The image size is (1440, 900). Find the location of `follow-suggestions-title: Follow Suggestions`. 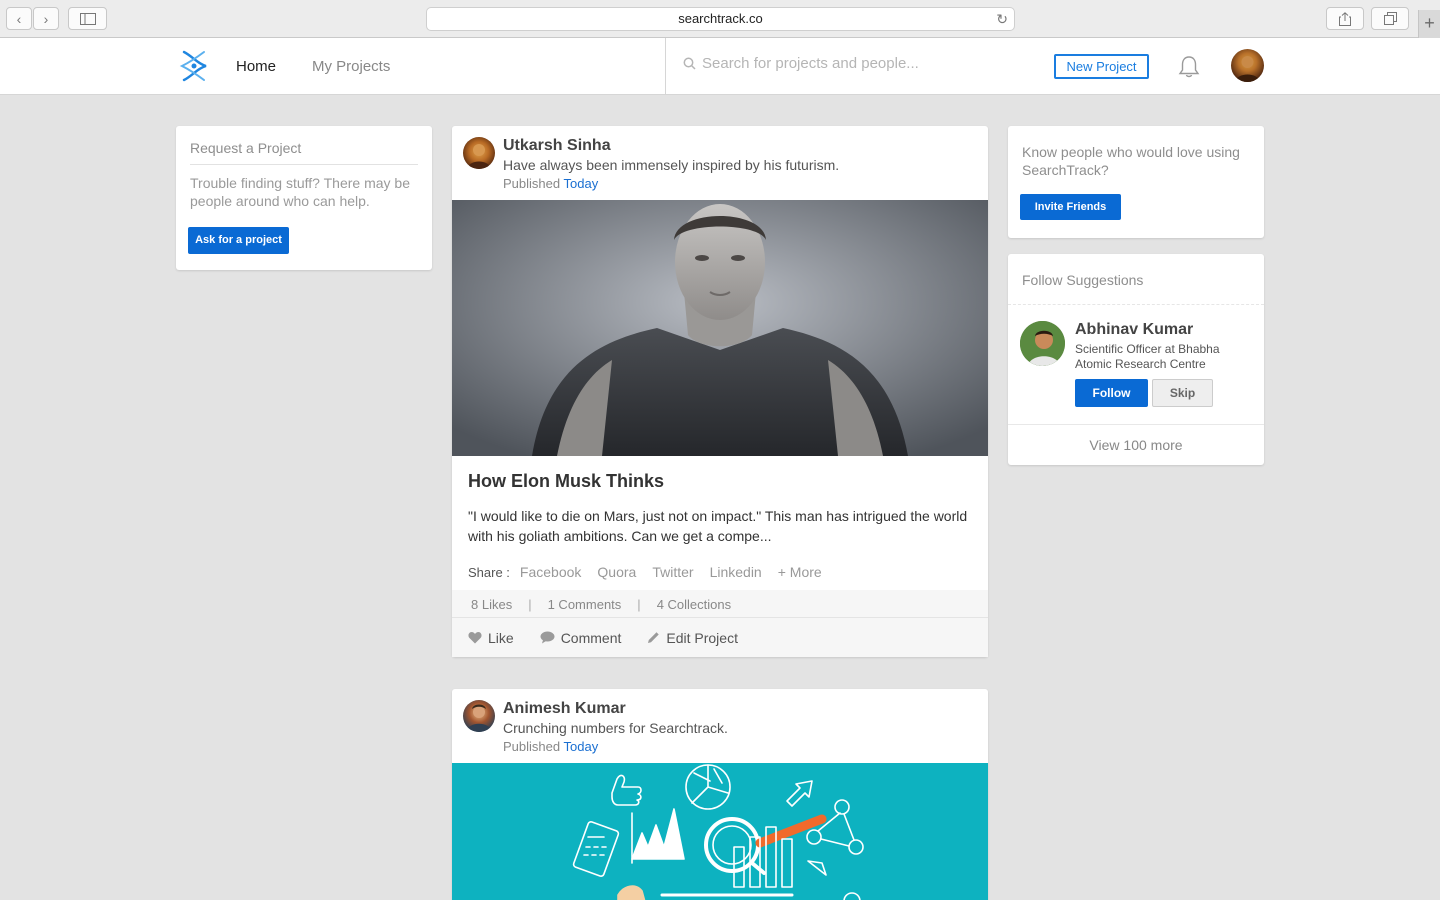

follow-suggestions-title: Follow Suggestions is located at coordinates (1083, 280).